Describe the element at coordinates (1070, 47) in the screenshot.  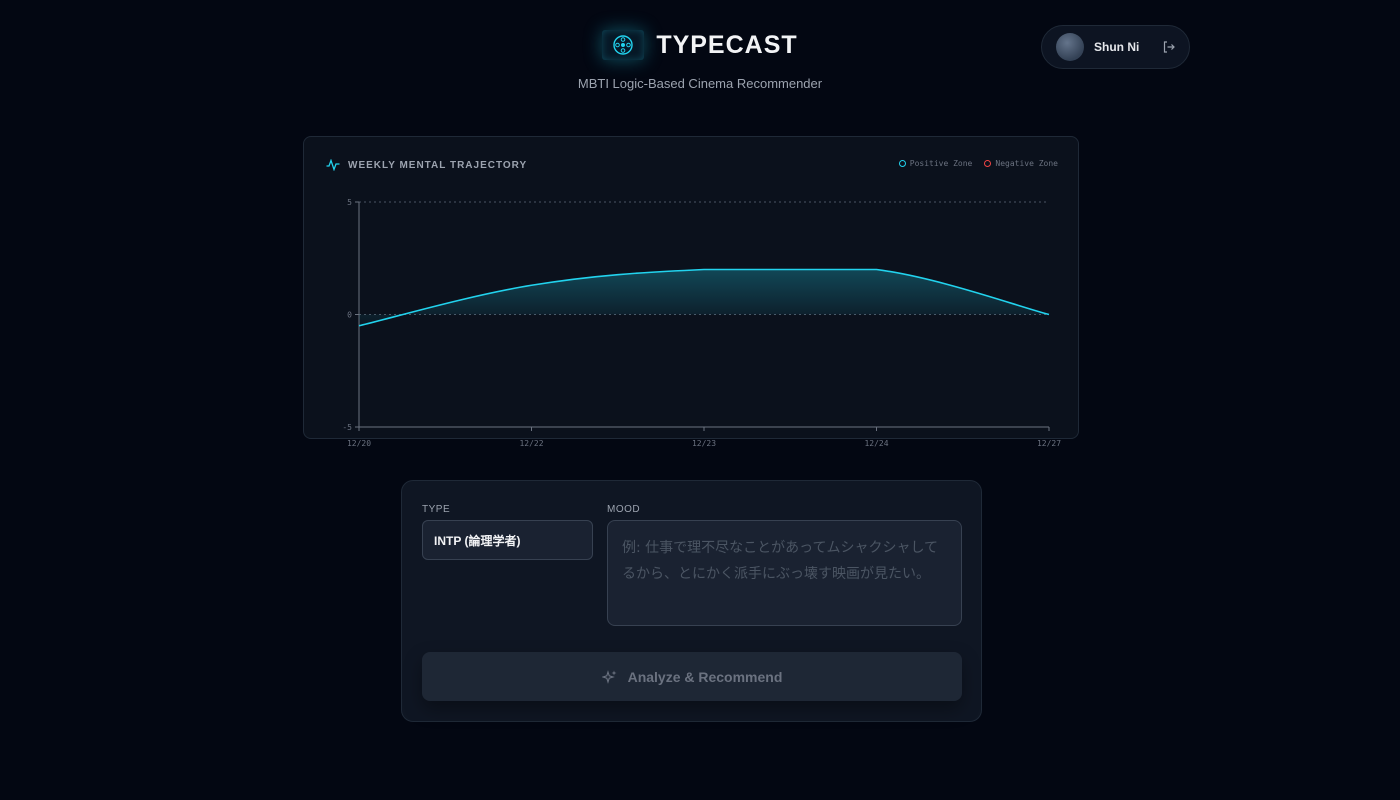
I see `avatar` at that location.